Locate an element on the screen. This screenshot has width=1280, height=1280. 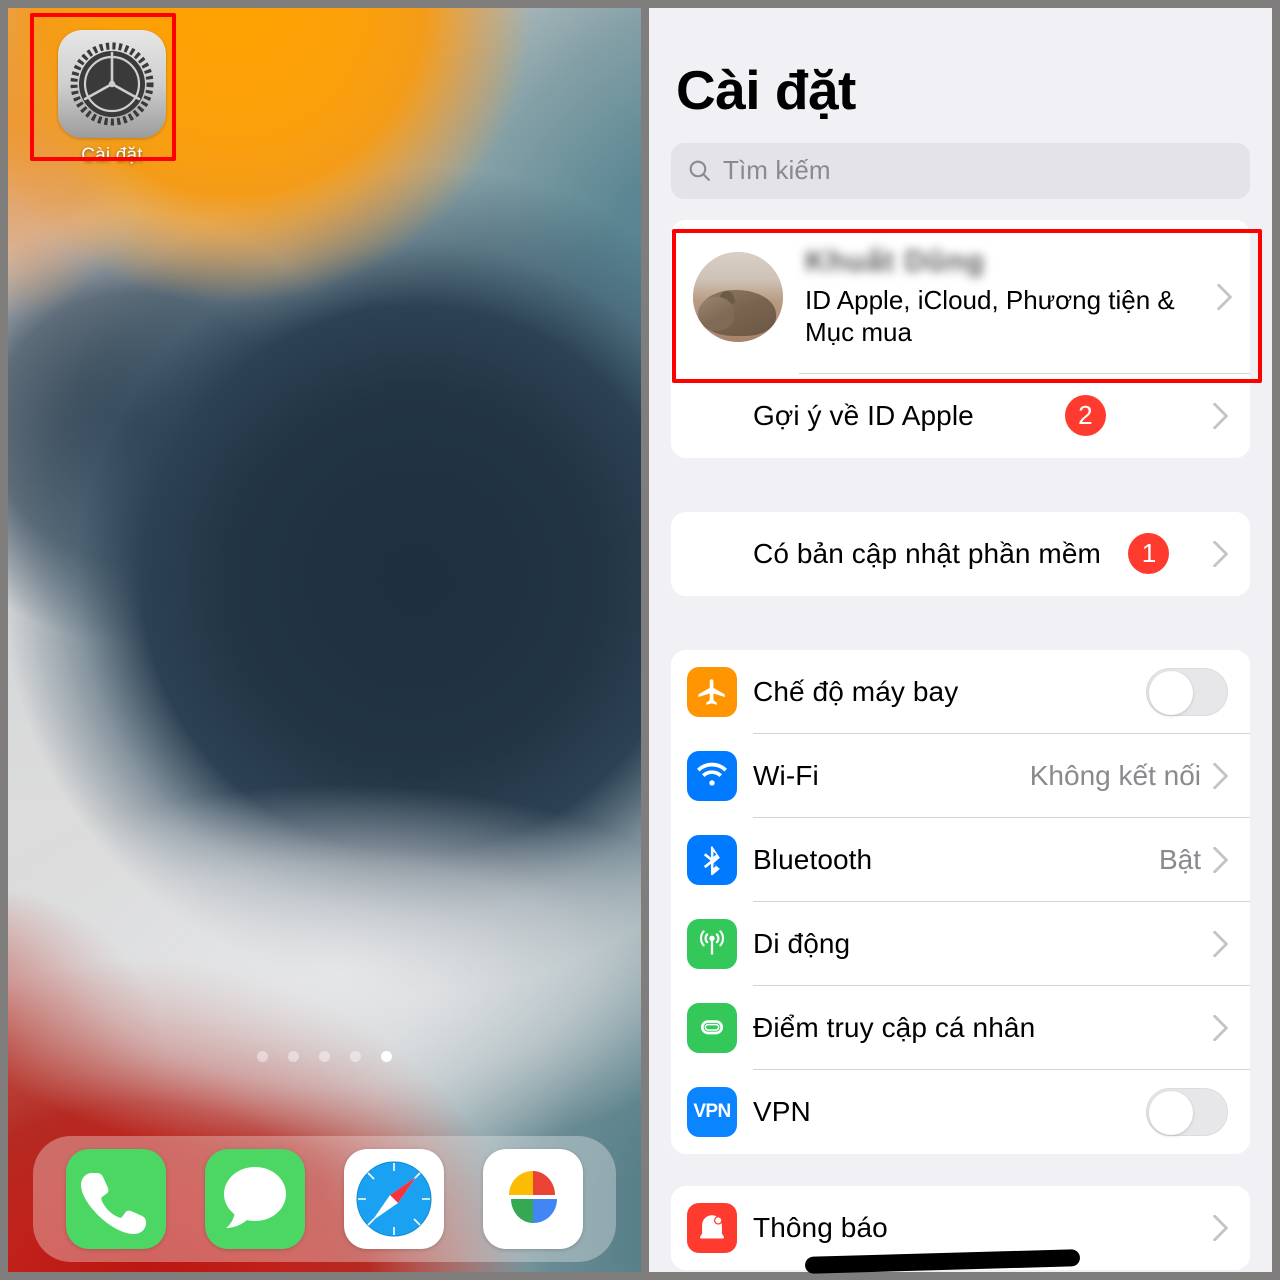
row-personal-hotspot: Điểm truy cập cá nhân is located at coordinates (960, 1027).